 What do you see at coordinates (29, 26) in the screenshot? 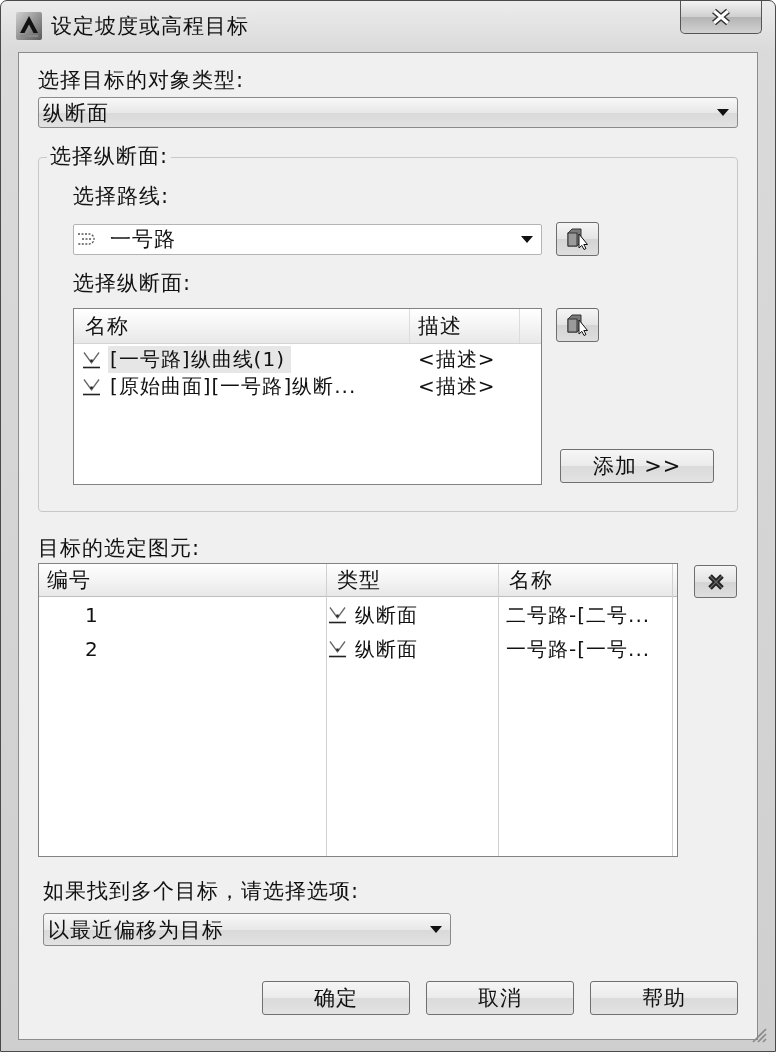
I see `app-icon` at bounding box center [29, 26].